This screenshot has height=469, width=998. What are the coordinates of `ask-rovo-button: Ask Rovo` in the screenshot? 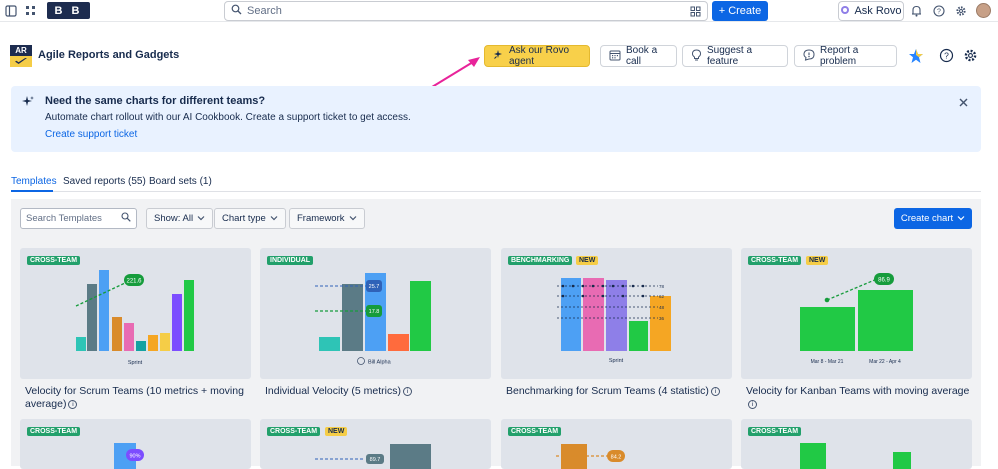 It's located at (871, 11).